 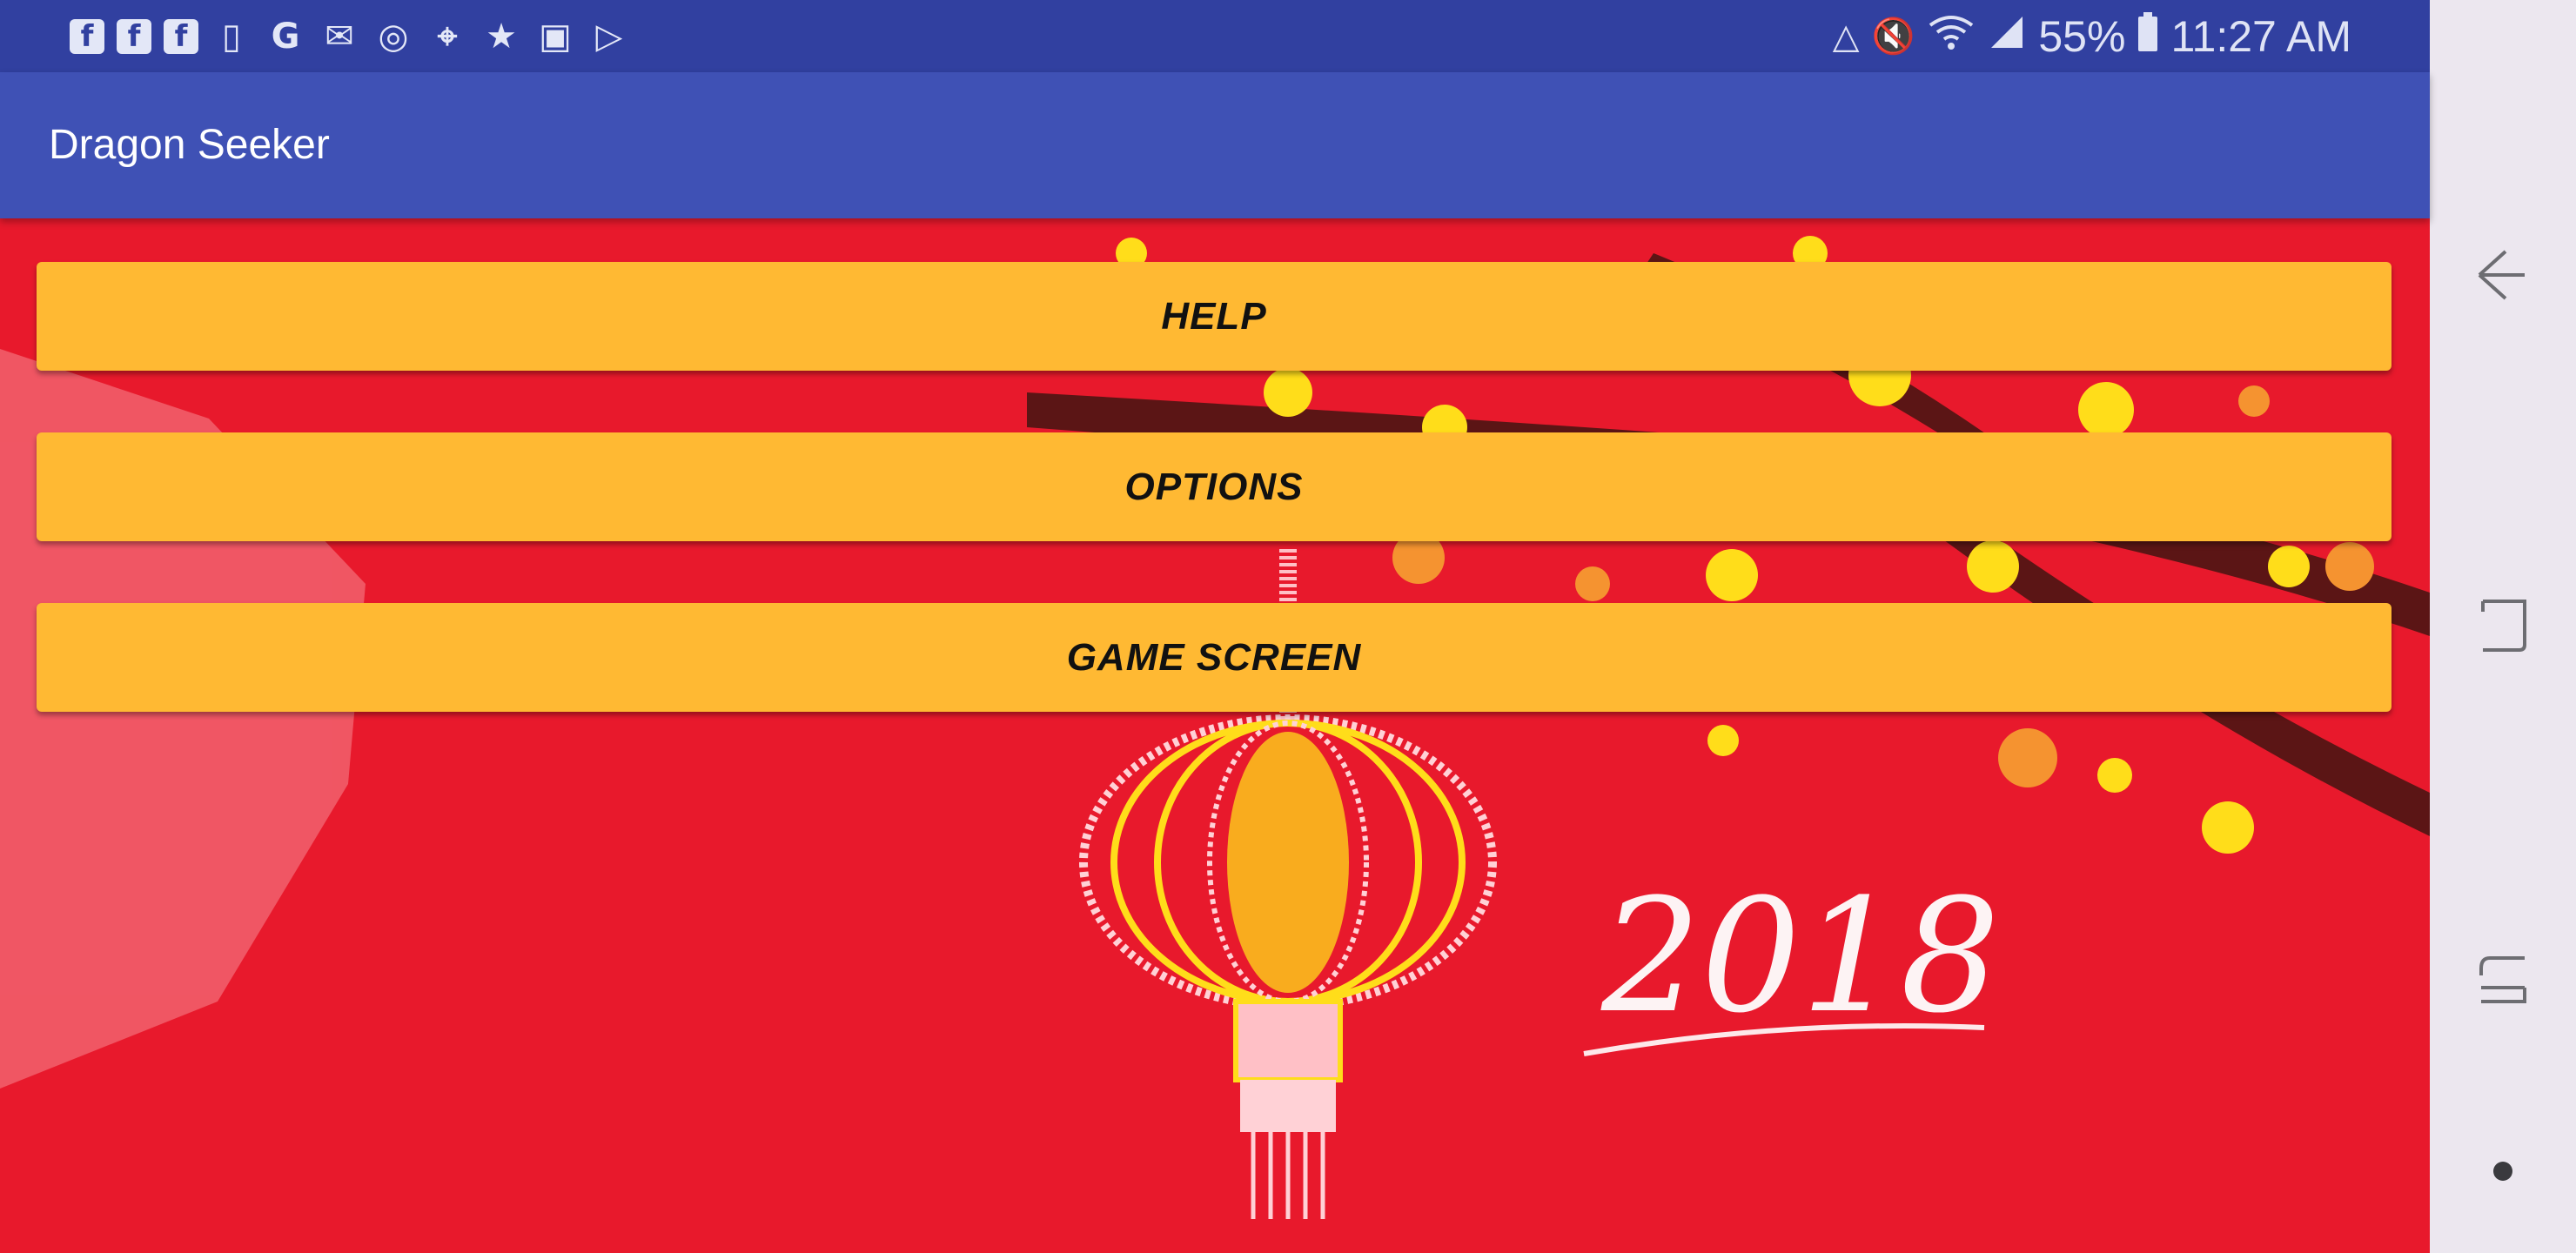 What do you see at coordinates (285, 36) in the screenshot?
I see `google-icon: G` at bounding box center [285, 36].